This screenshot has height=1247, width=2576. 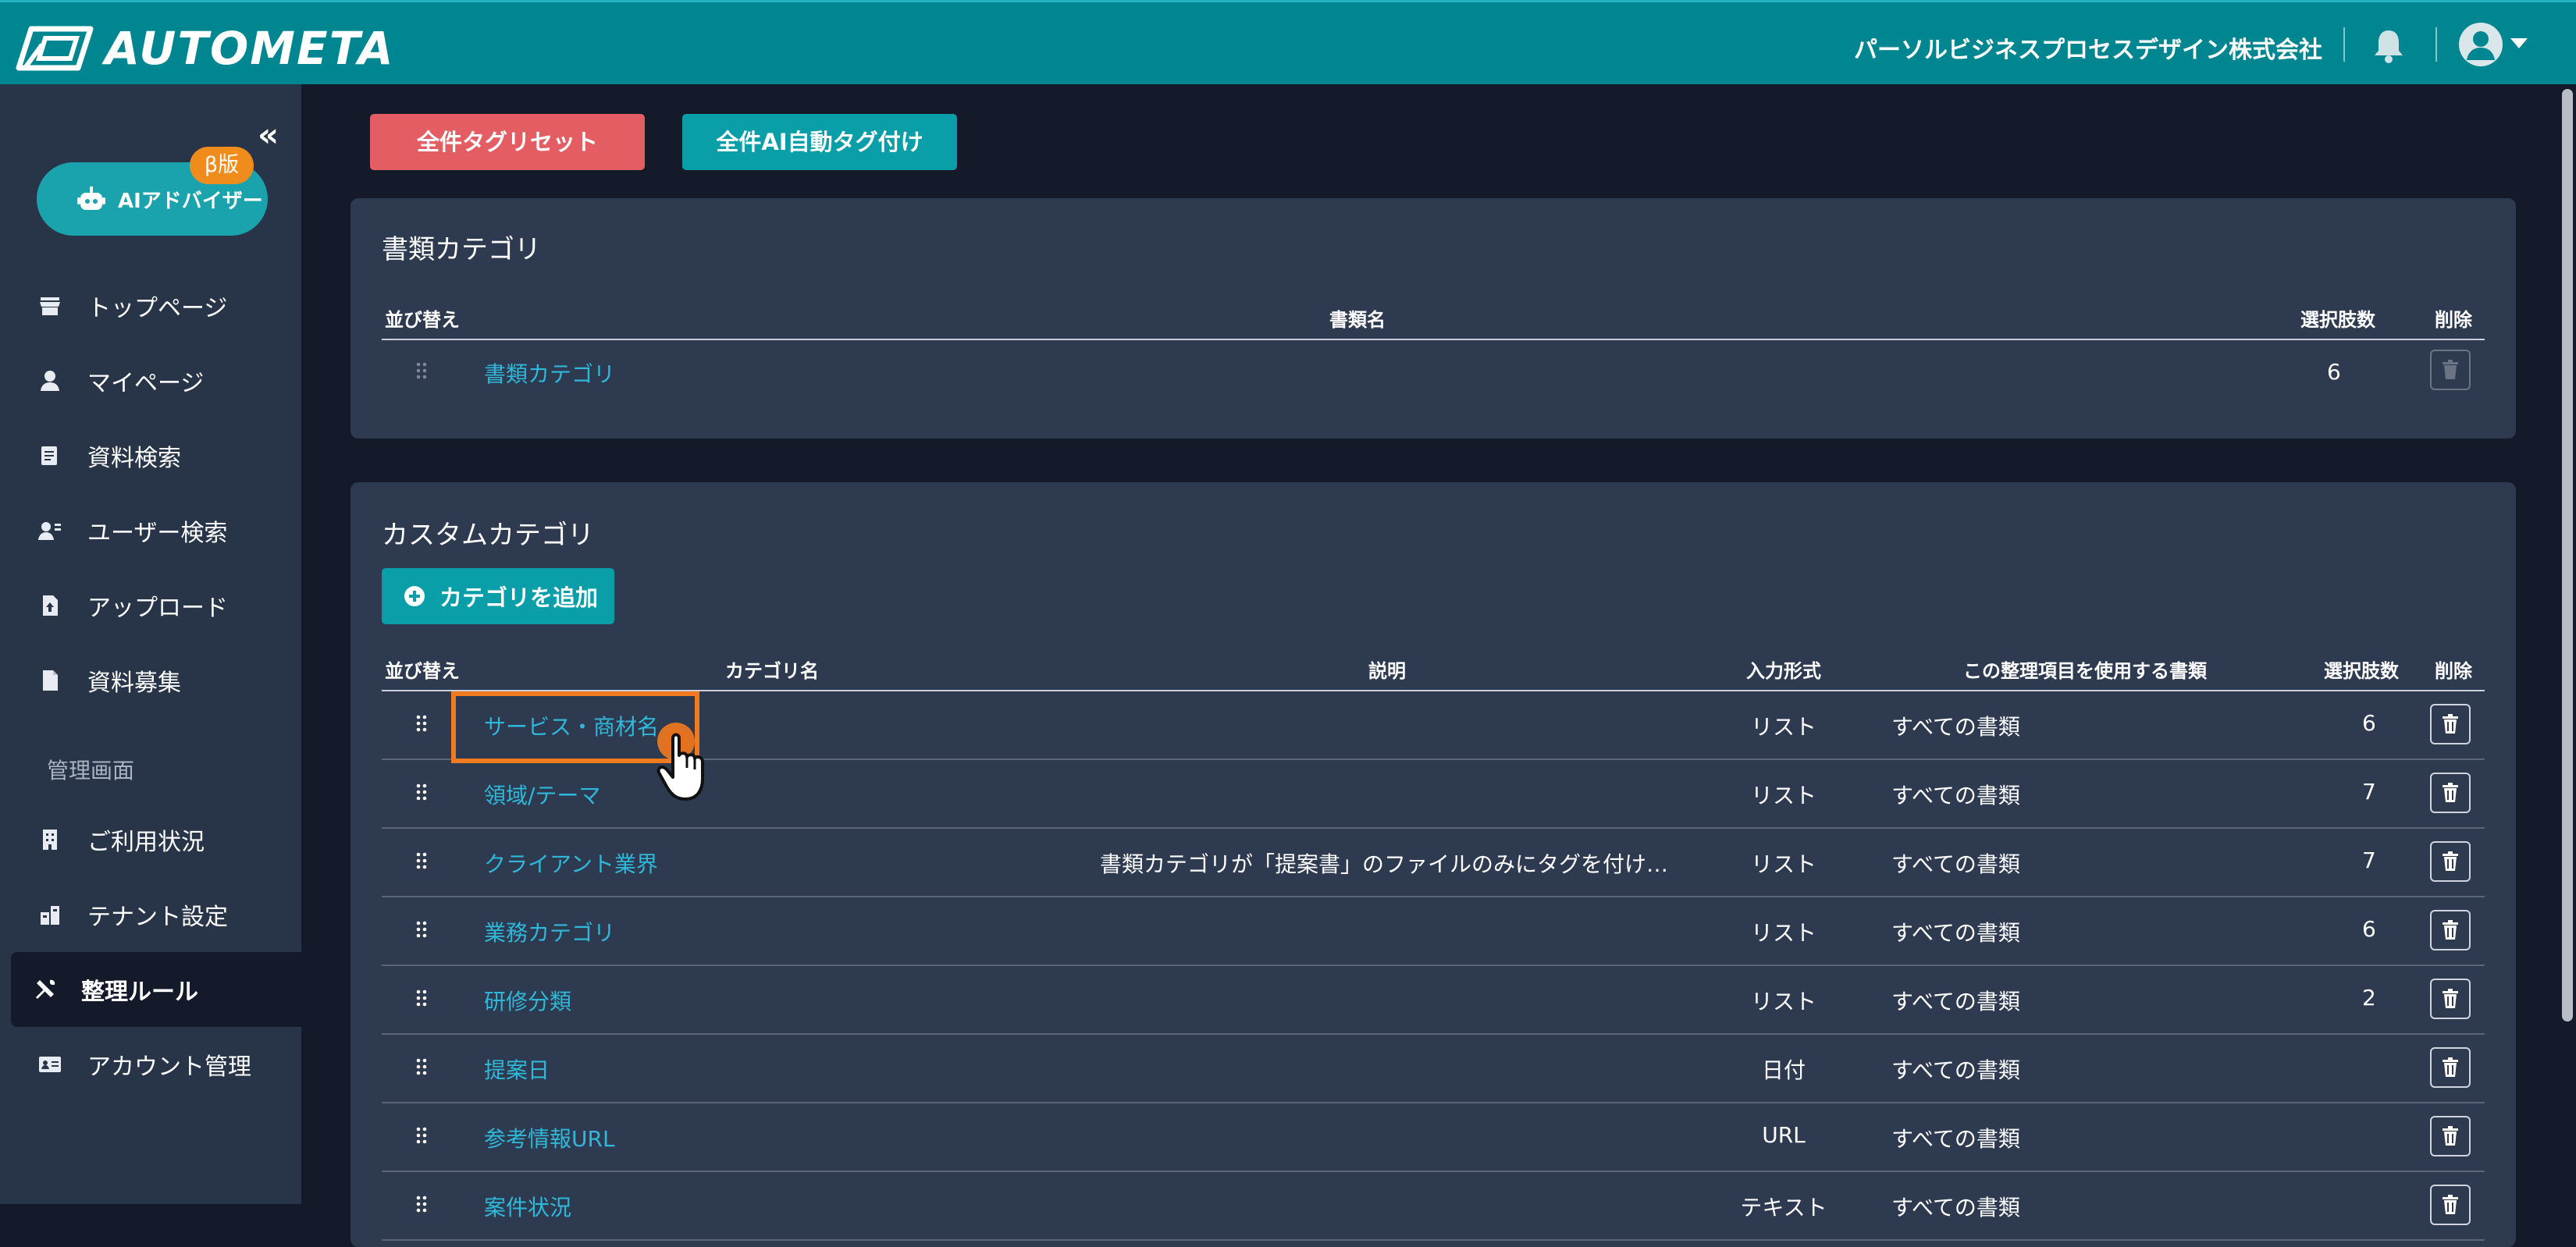 What do you see at coordinates (169, 1067) in the screenshot?
I see `sidebar-item-label: アカウント管理` at bounding box center [169, 1067].